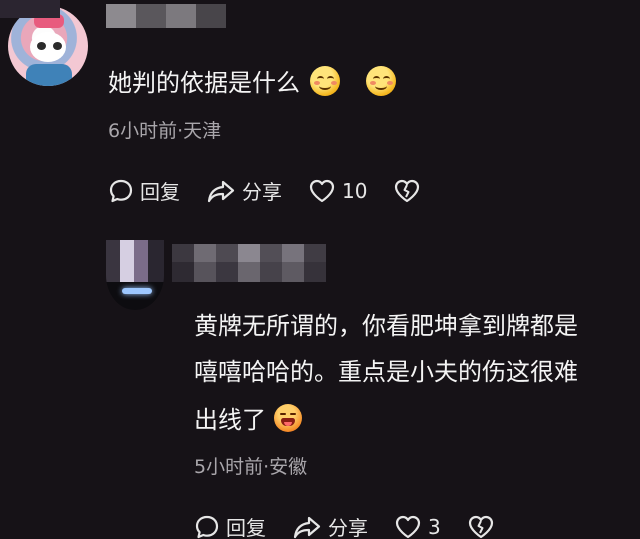 This screenshot has height=539, width=640. Describe the element at coordinates (288, 418) in the screenshot. I see `hot-face-icon` at that location.